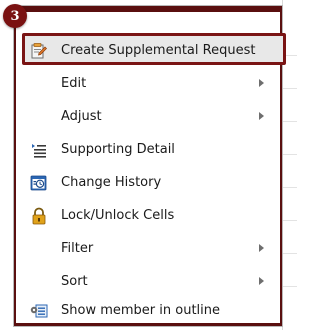 The height and width of the screenshot is (330, 320). What do you see at coordinates (39, 311) in the screenshot?
I see `show-member-in-outline-icon` at bounding box center [39, 311].